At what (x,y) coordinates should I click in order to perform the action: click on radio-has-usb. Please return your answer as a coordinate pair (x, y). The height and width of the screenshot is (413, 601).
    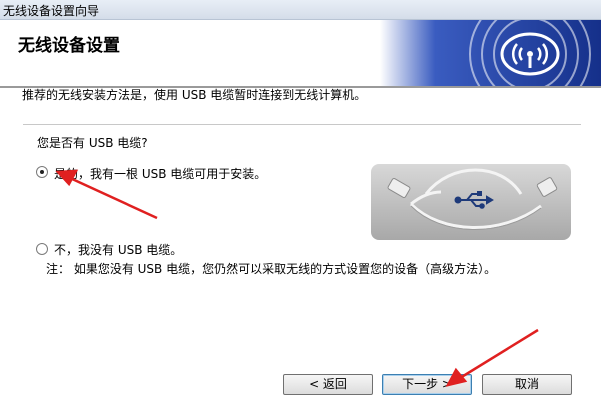
    Looking at the image, I should click on (42, 172).